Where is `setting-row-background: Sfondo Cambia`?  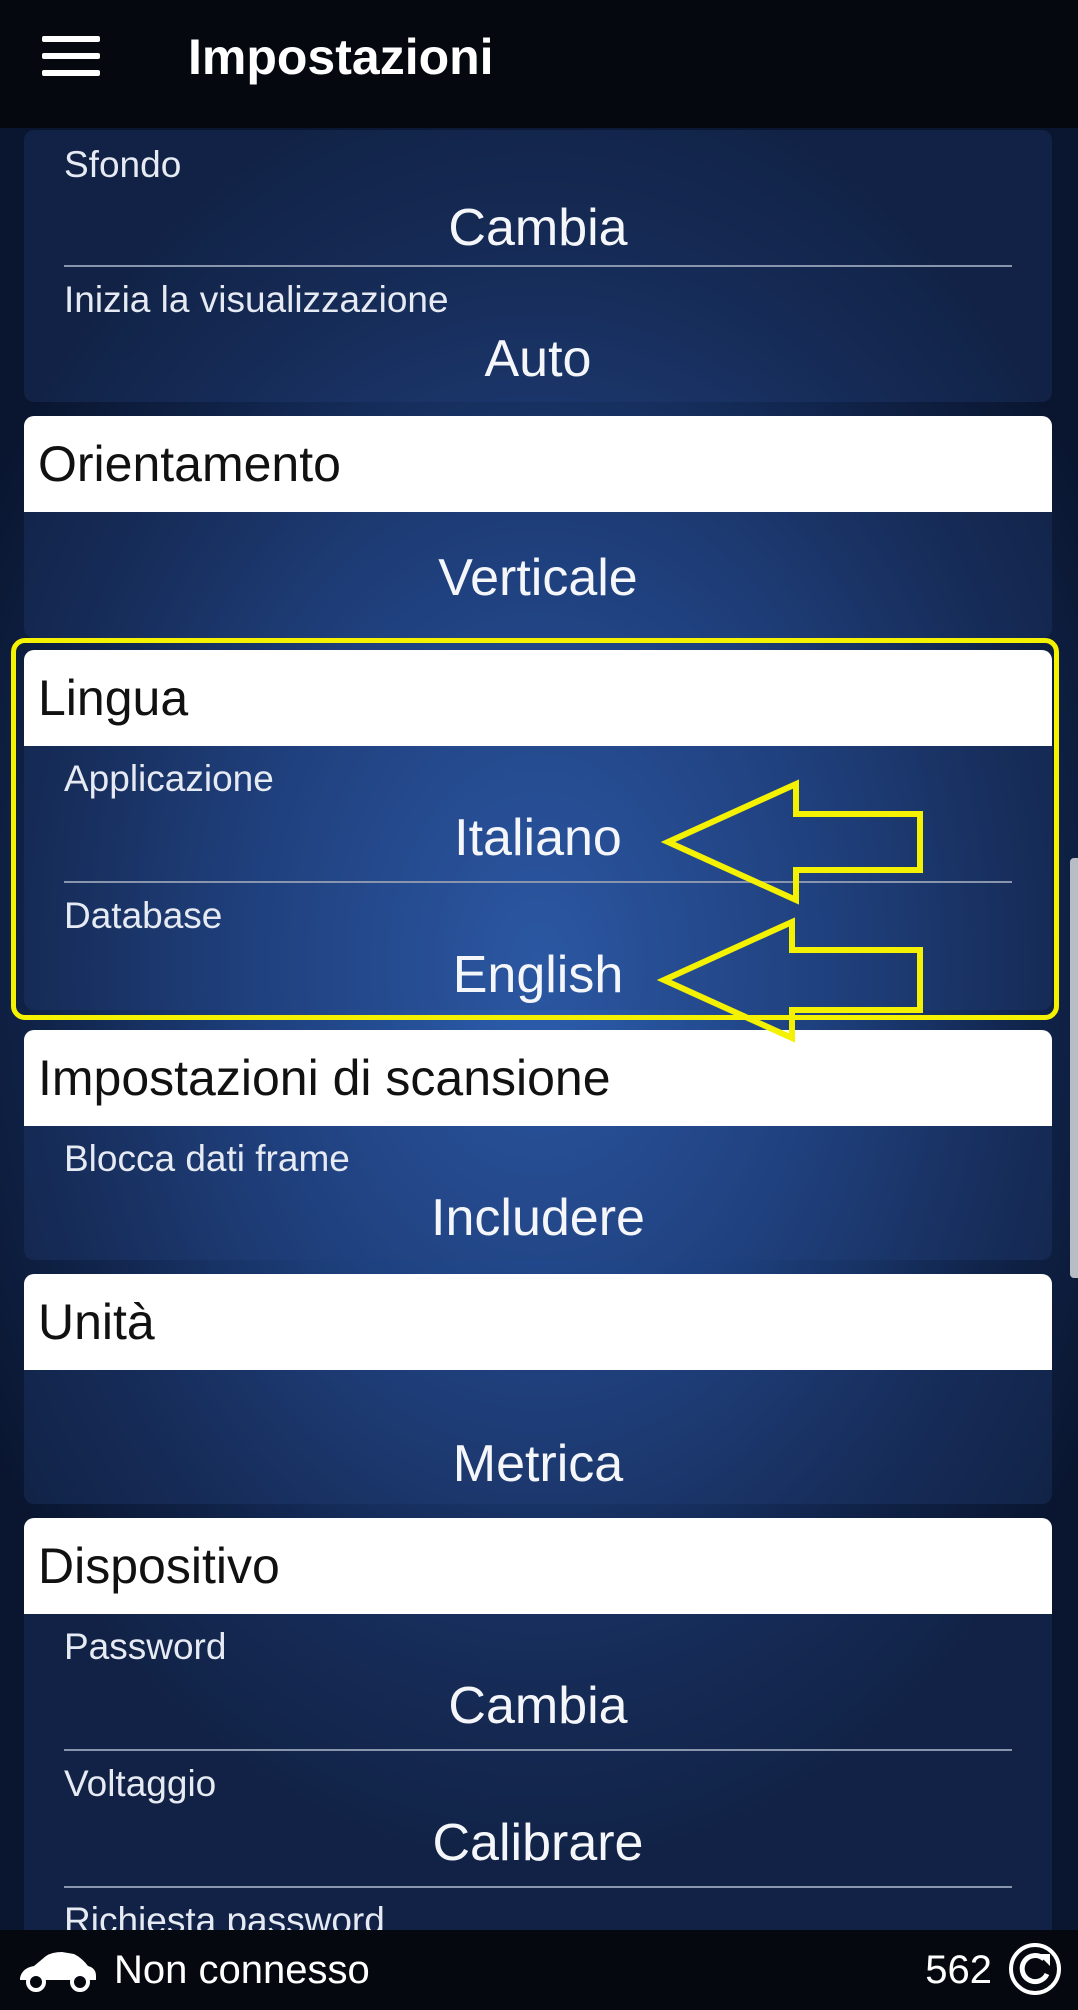
setting-row-background: Sfondo Cambia is located at coordinates (538, 198).